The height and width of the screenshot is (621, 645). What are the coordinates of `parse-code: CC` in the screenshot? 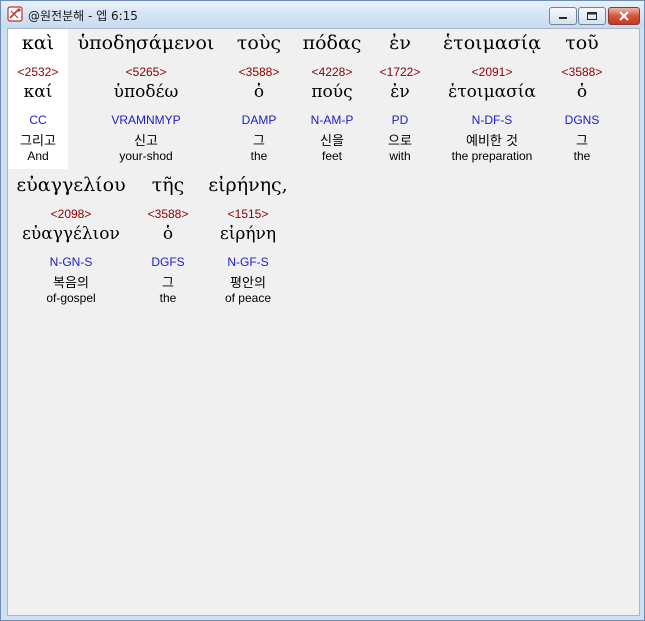 It's located at (38, 120).